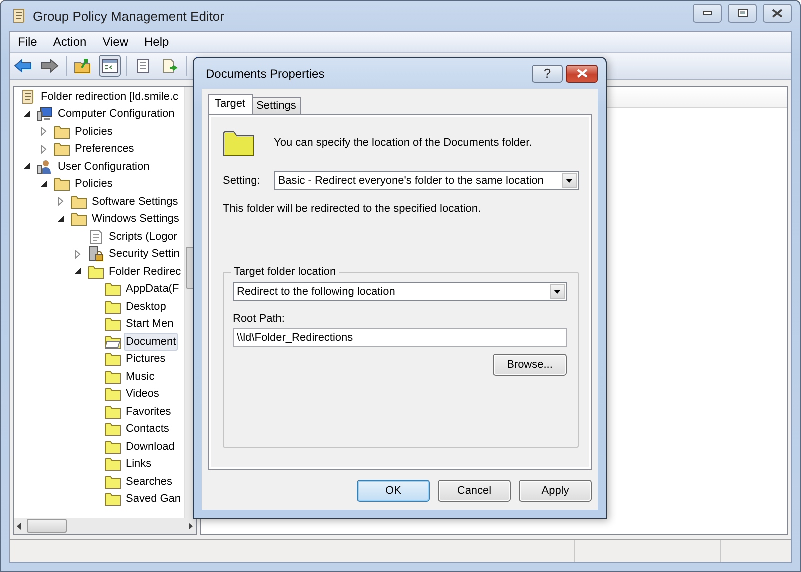 The image size is (801, 572). I want to click on tree-item: Contacts, so click(148, 429).